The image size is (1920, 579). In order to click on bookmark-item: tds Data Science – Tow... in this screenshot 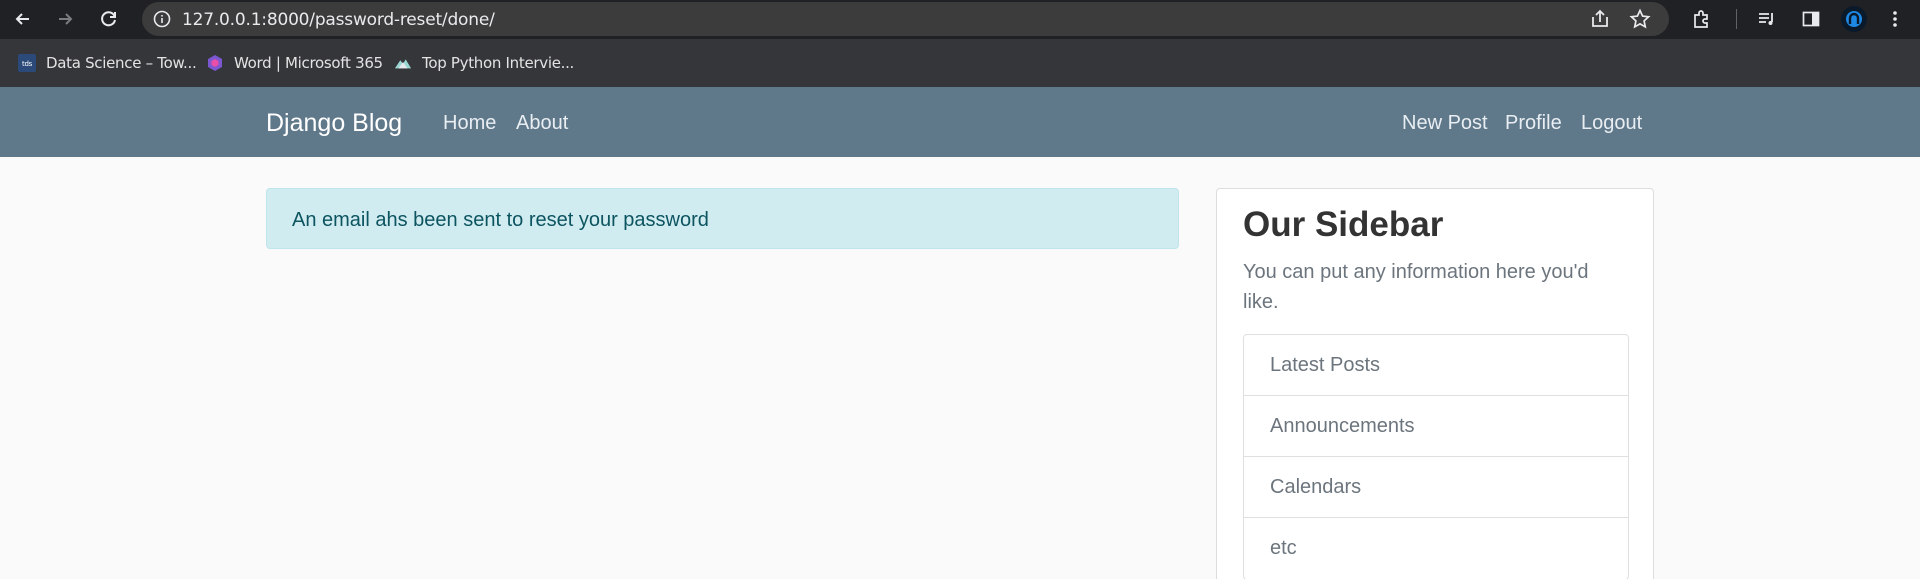, I will do `click(107, 63)`.